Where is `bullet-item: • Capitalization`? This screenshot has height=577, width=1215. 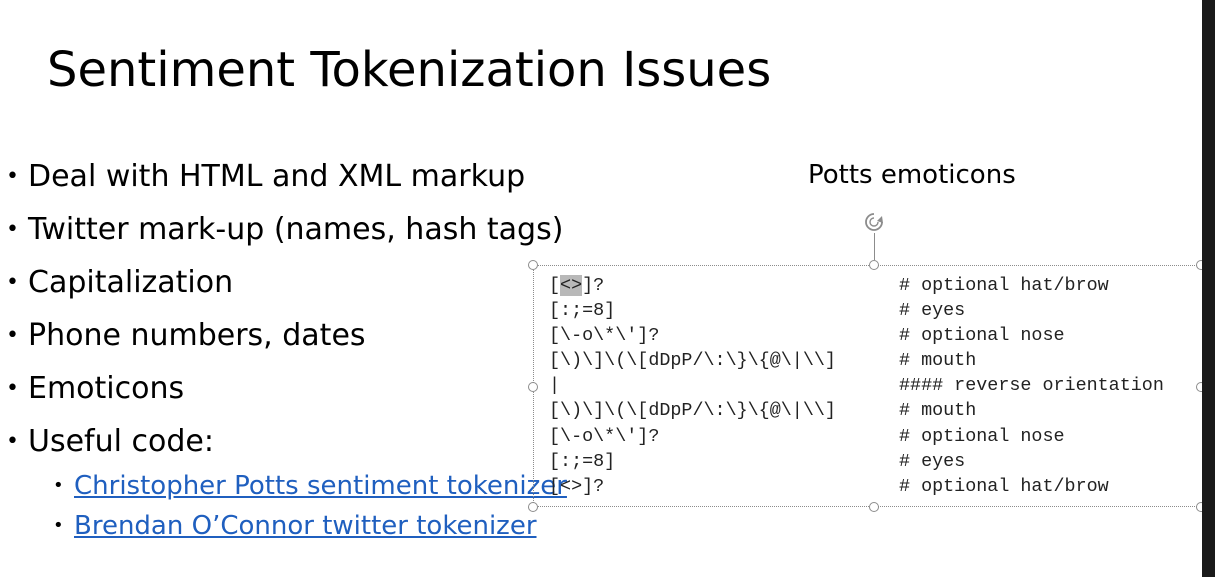 bullet-item: • Capitalization is located at coordinates (281, 286).